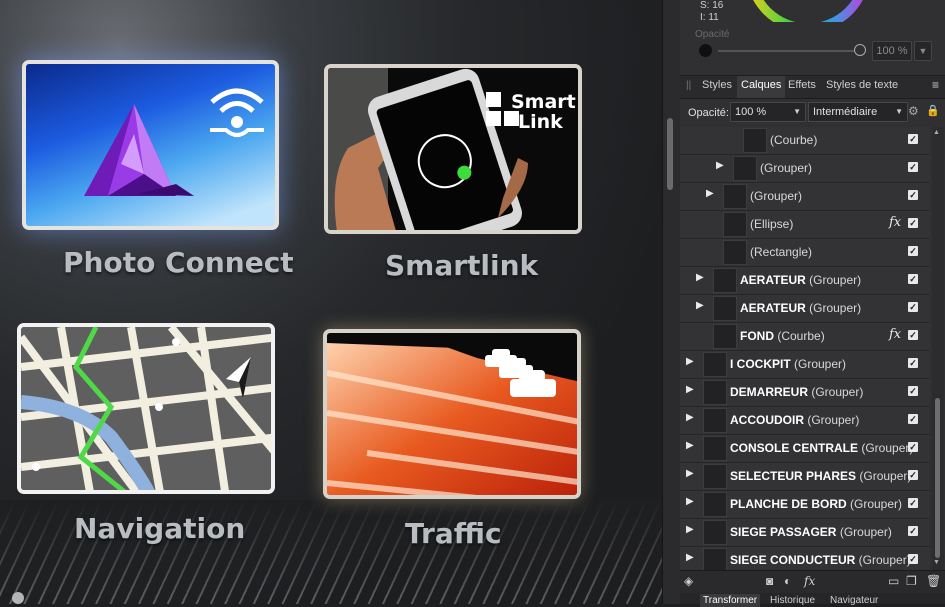 The width and height of the screenshot is (945, 607). What do you see at coordinates (771, 224) in the screenshot?
I see `layer-name: (Ellipse)` at bounding box center [771, 224].